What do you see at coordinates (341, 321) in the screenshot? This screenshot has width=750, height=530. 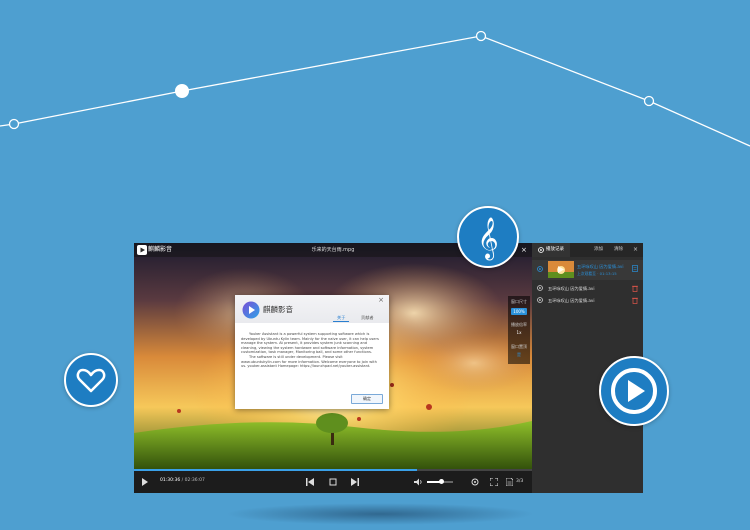 I see `active-tab-indicator` at bounding box center [341, 321].